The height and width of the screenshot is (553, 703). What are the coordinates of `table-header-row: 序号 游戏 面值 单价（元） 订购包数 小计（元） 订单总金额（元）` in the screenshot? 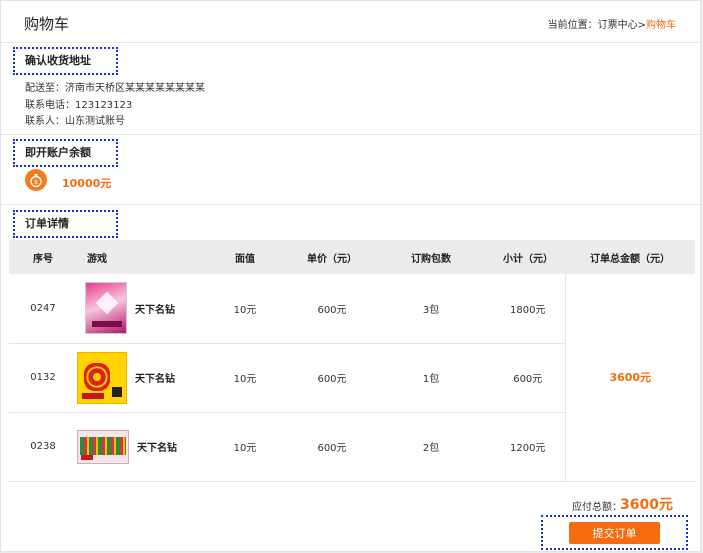 It's located at (352, 257).